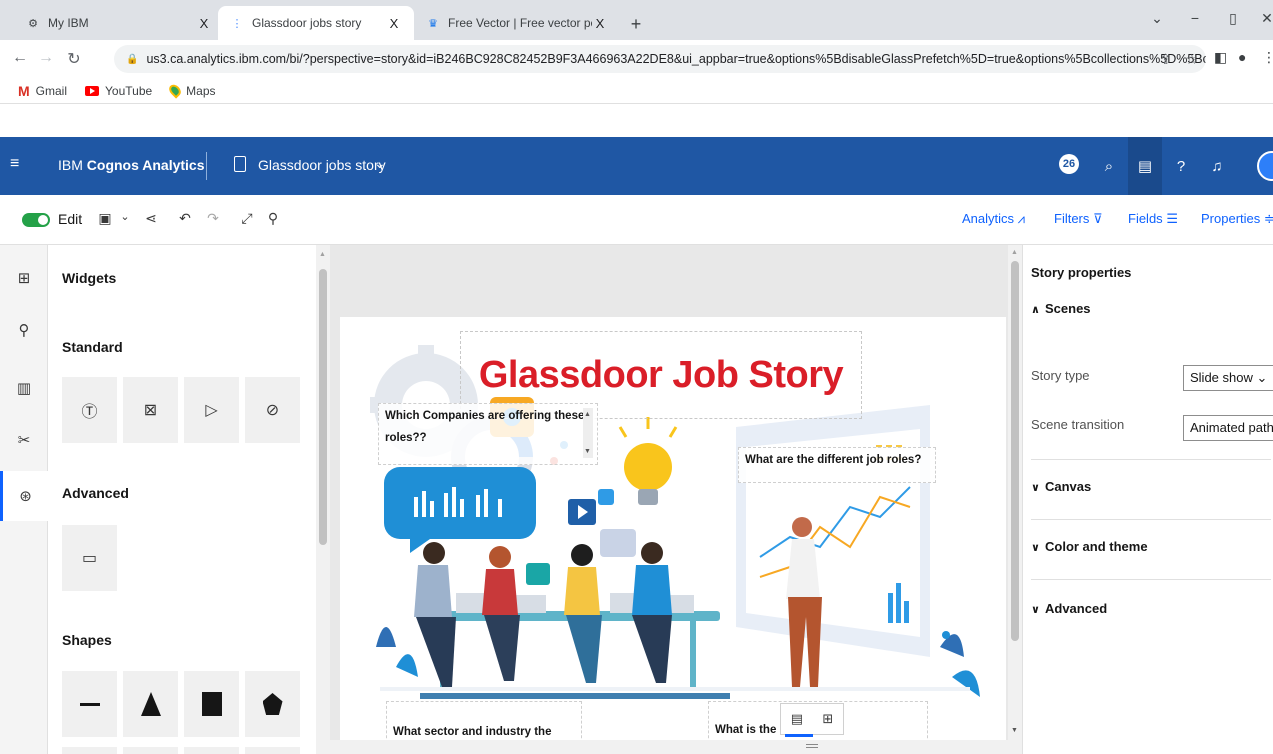 The height and width of the screenshot is (754, 1273). What do you see at coordinates (406, 437) in the screenshot?
I see `companies-question-line2: roles??` at bounding box center [406, 437].